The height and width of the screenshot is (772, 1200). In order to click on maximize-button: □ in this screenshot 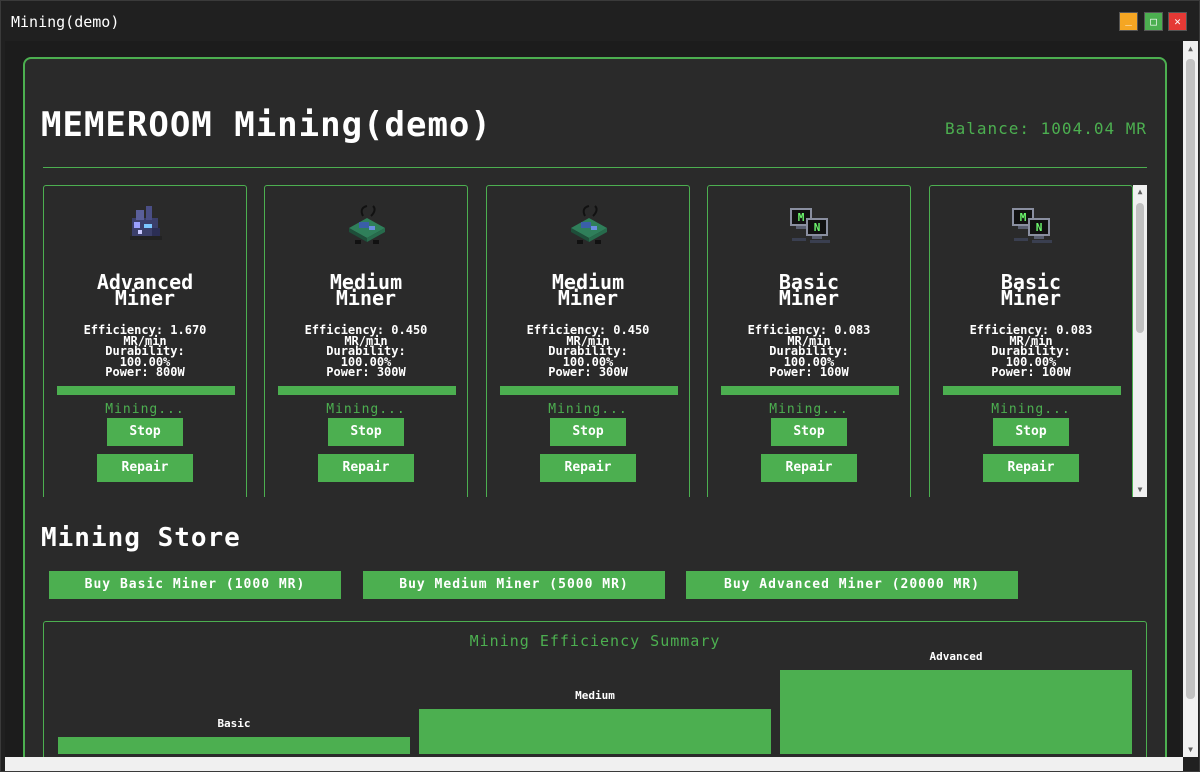, I will do `click(1153, 21)`.